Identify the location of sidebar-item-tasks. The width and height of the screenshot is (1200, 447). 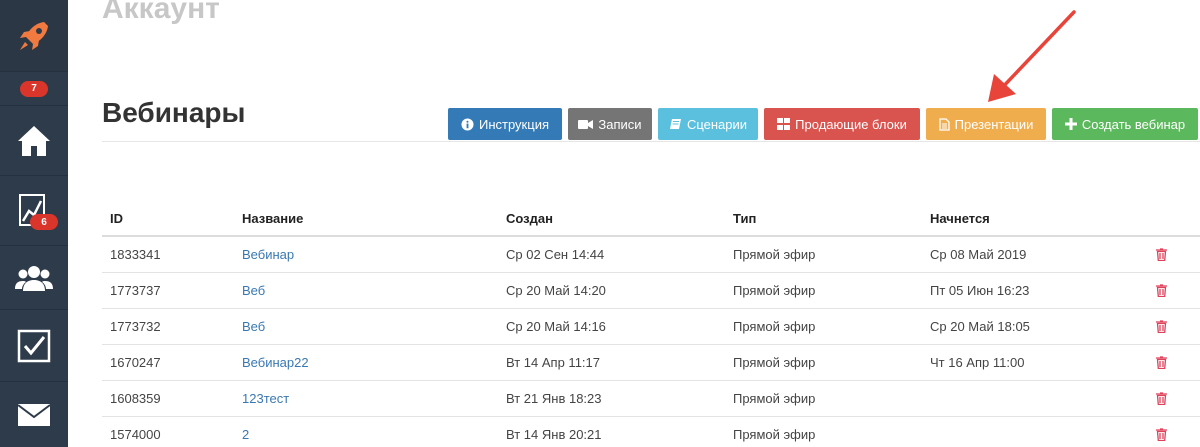
(34, 346).